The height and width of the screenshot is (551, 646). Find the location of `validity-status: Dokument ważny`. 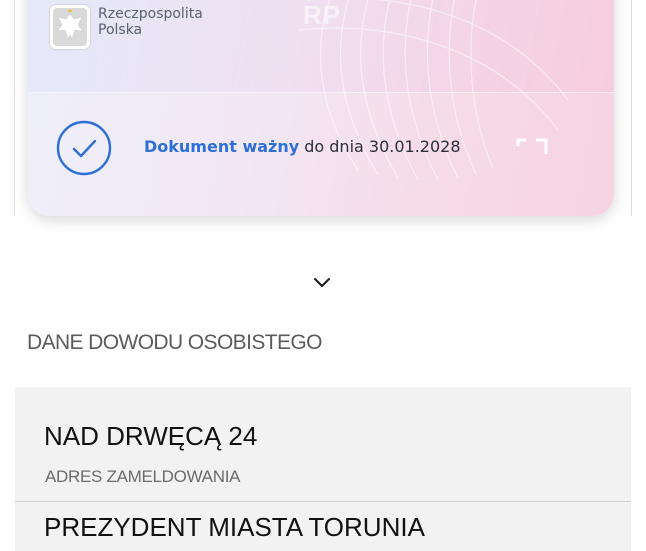

validity-status: Dokument ważny is located at coordinates (222, 146).